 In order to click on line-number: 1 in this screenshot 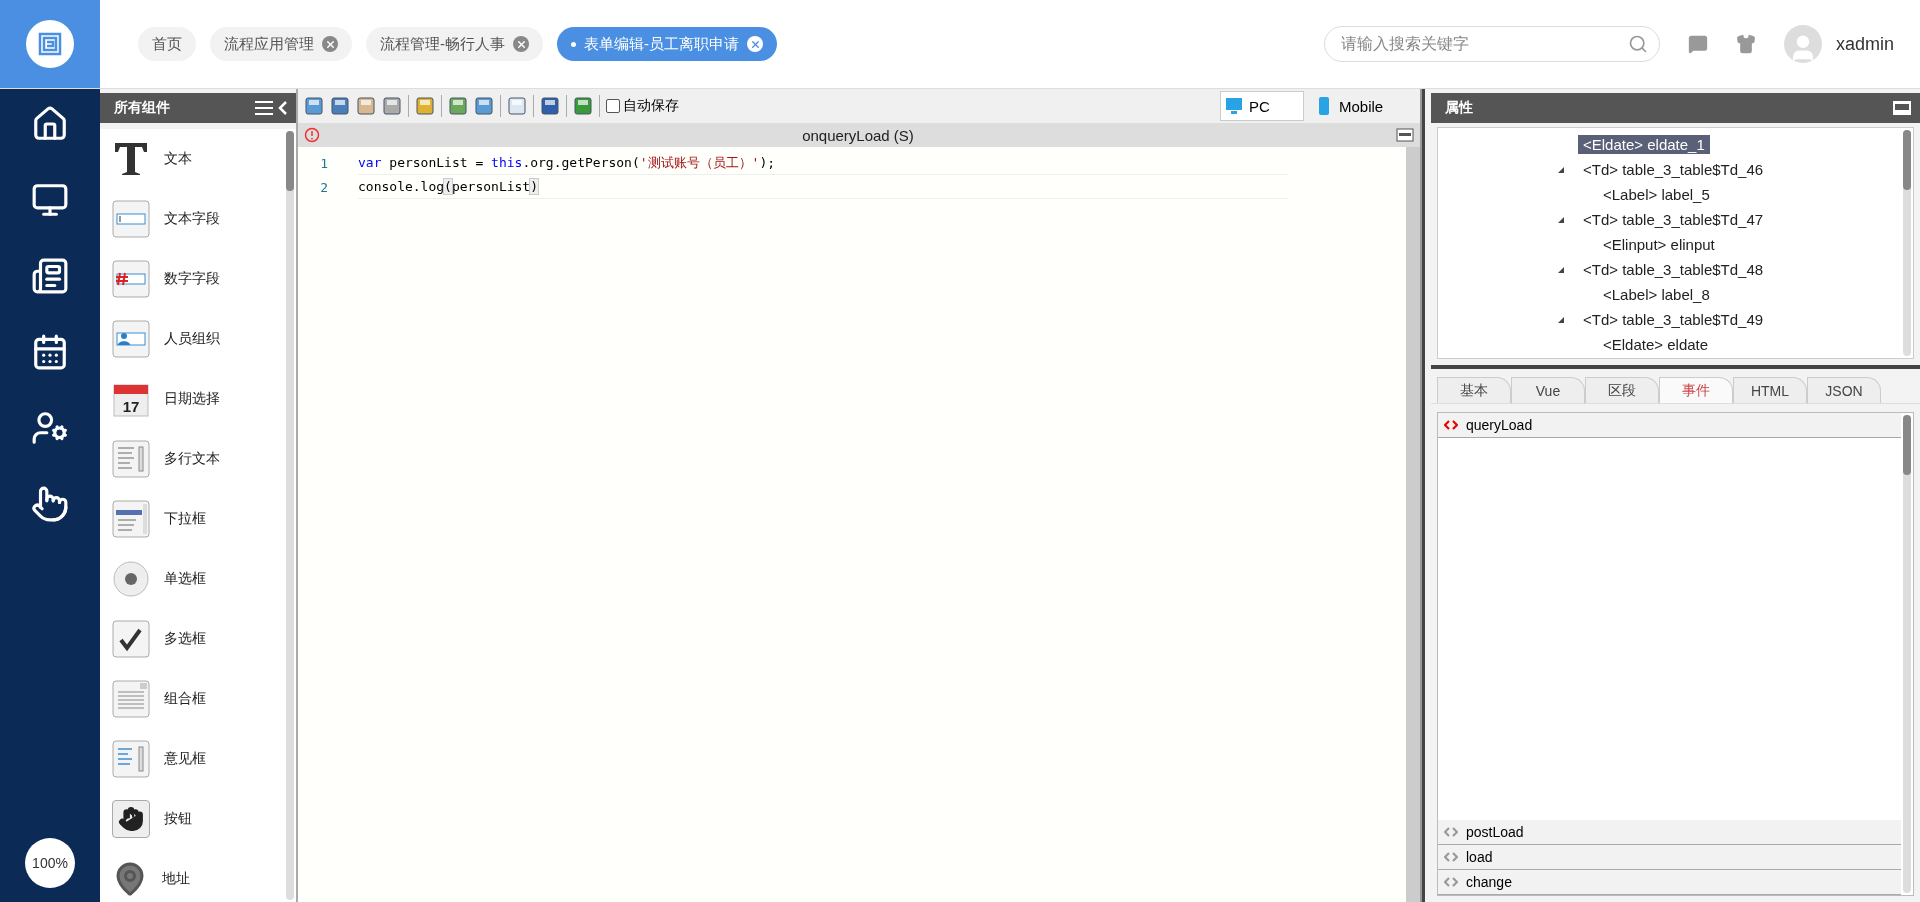, I will do `click(323, 163)`.